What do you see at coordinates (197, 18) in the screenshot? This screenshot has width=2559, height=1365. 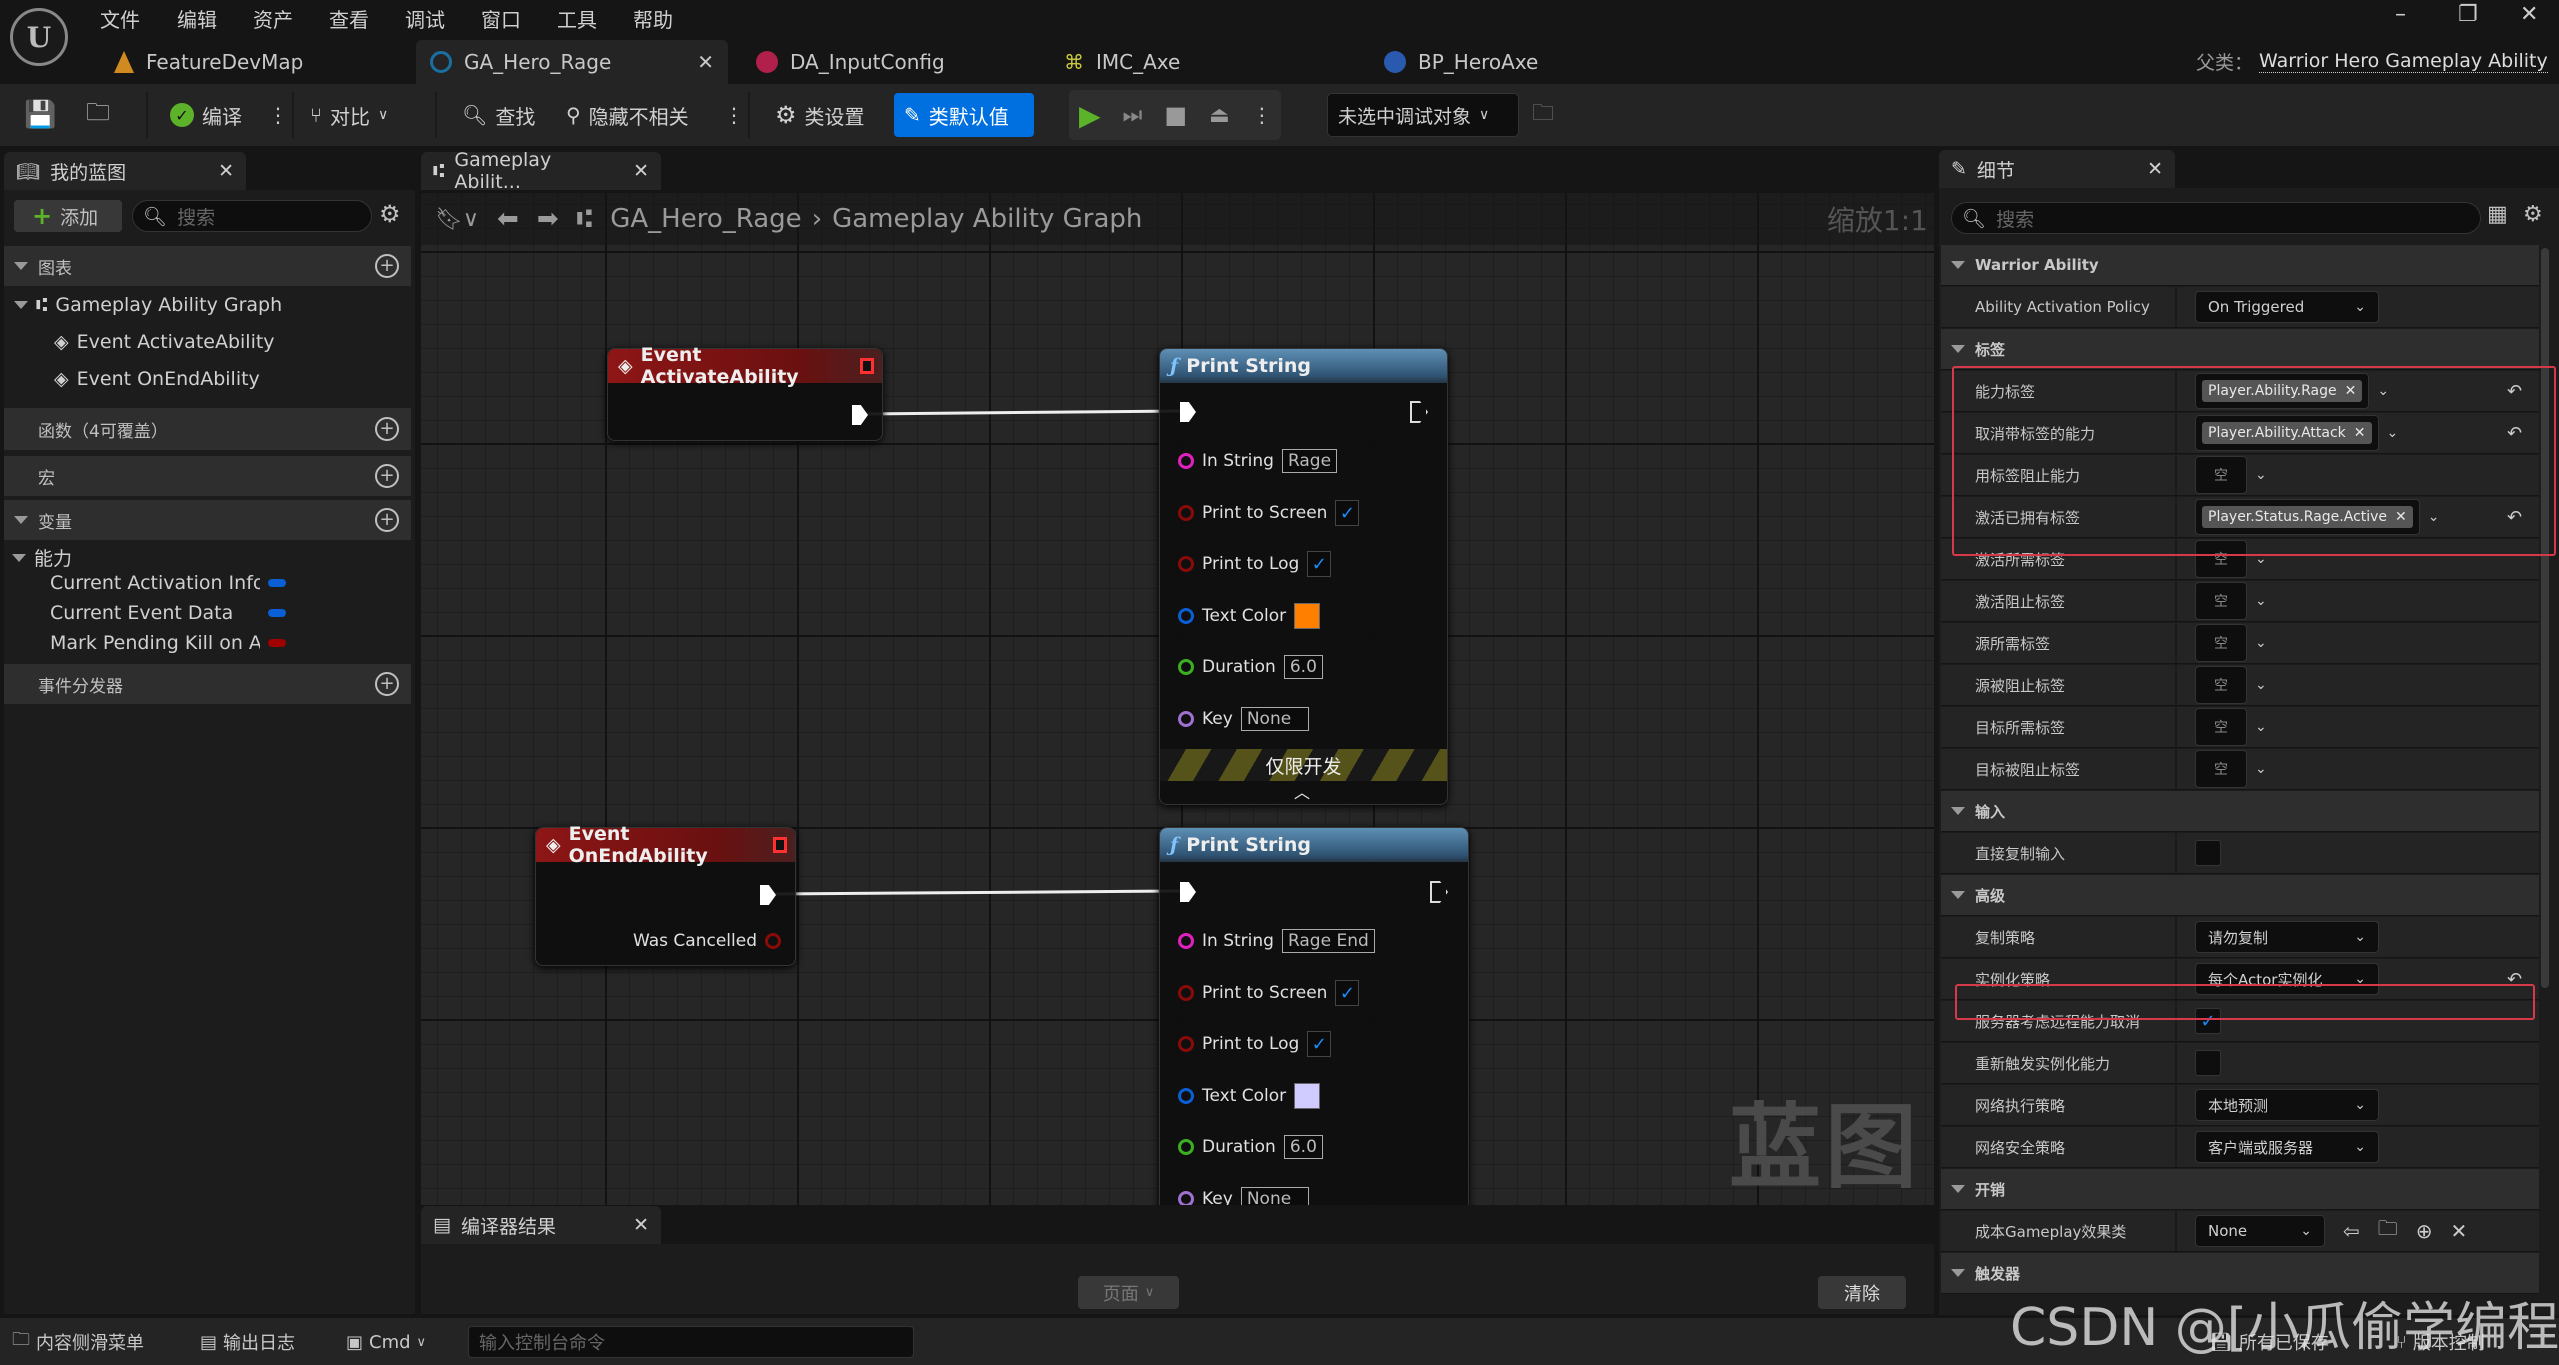 I see `menu-edit: 编辑` at bounding box center [197, 18].